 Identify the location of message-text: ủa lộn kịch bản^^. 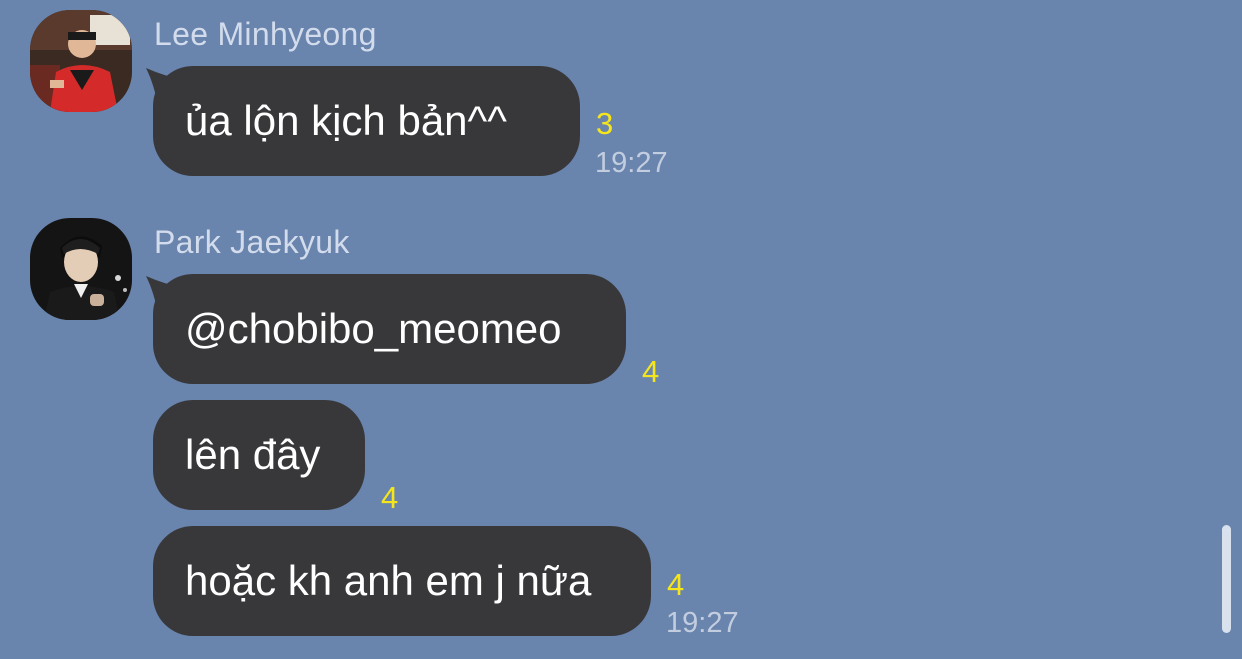
(346, 120).